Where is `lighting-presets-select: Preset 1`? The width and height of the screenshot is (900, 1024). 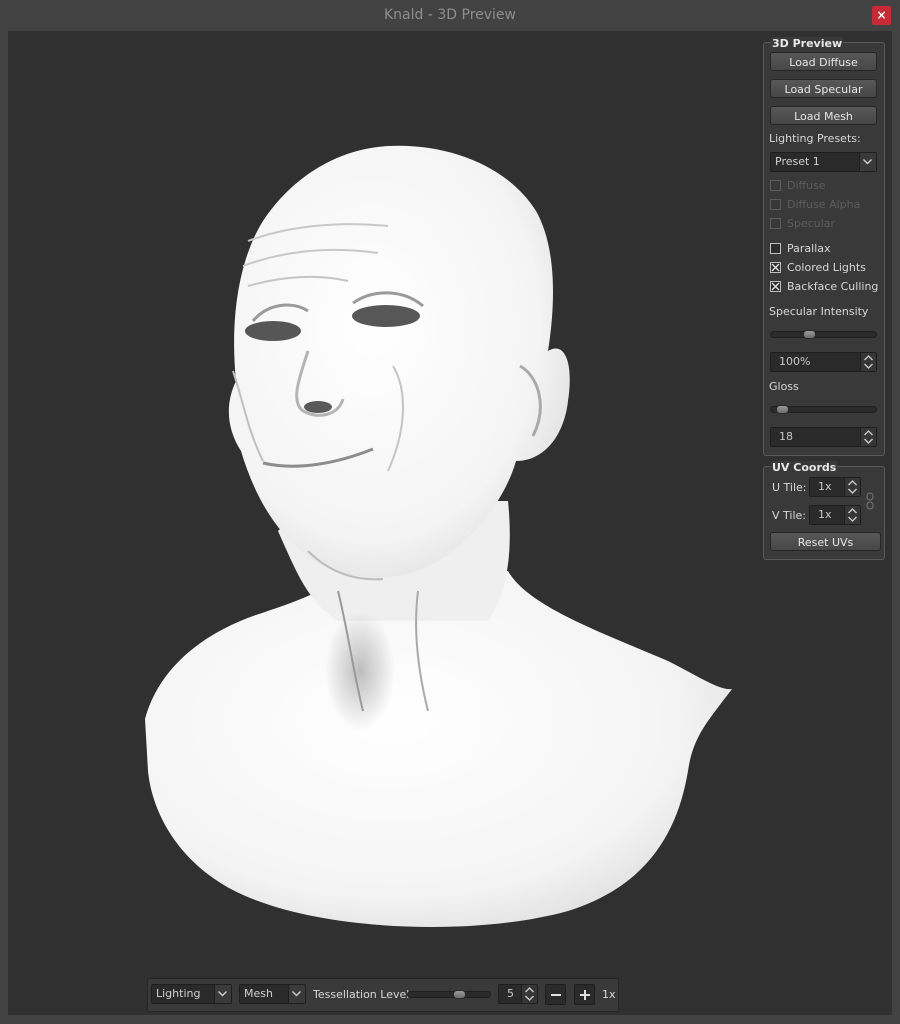 lighting-presets-select: Preset 1 is located at coordinates (823, 162).